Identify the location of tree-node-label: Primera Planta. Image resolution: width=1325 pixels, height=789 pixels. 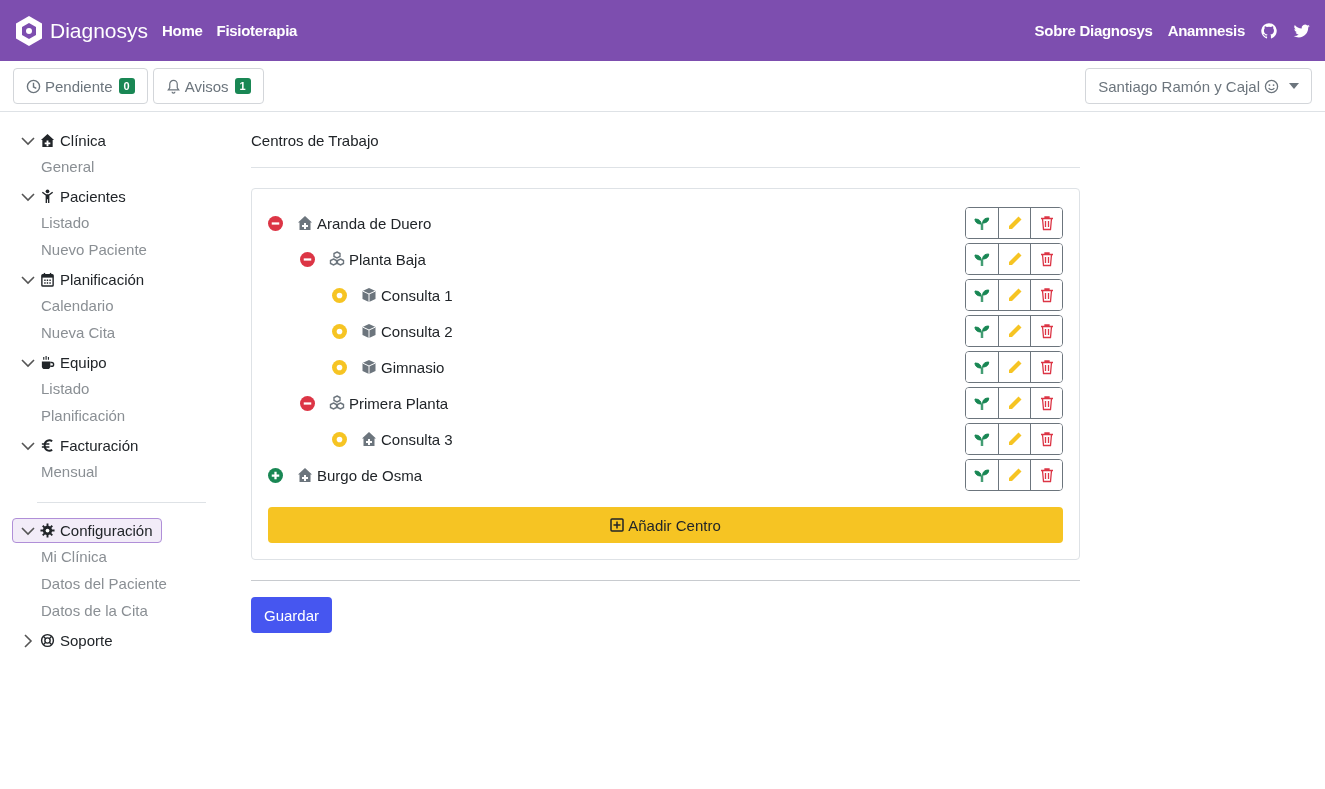
(399, 403).